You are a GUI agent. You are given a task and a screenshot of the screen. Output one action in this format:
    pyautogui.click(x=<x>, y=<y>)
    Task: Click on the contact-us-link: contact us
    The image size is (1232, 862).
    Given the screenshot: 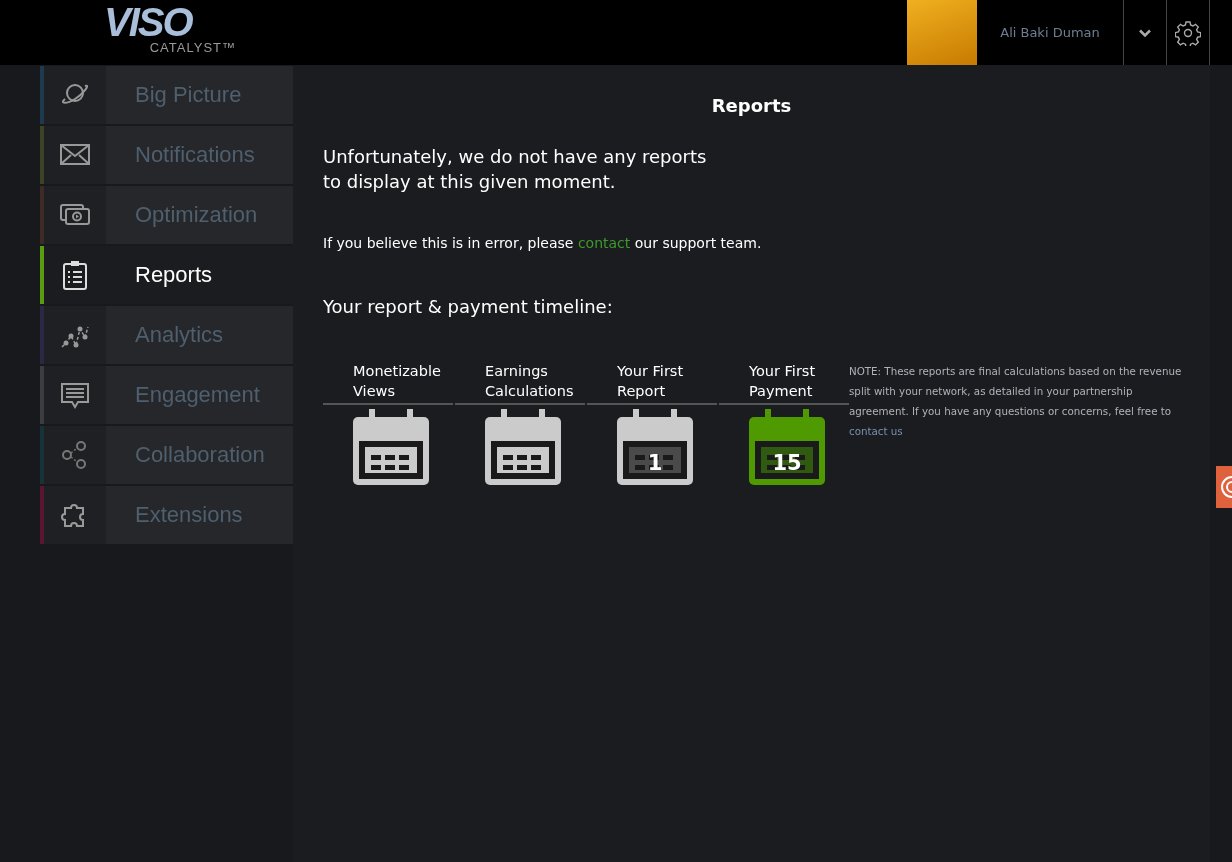 What is the action you would take?
    pyautogui.click(x=876, y=431)
    